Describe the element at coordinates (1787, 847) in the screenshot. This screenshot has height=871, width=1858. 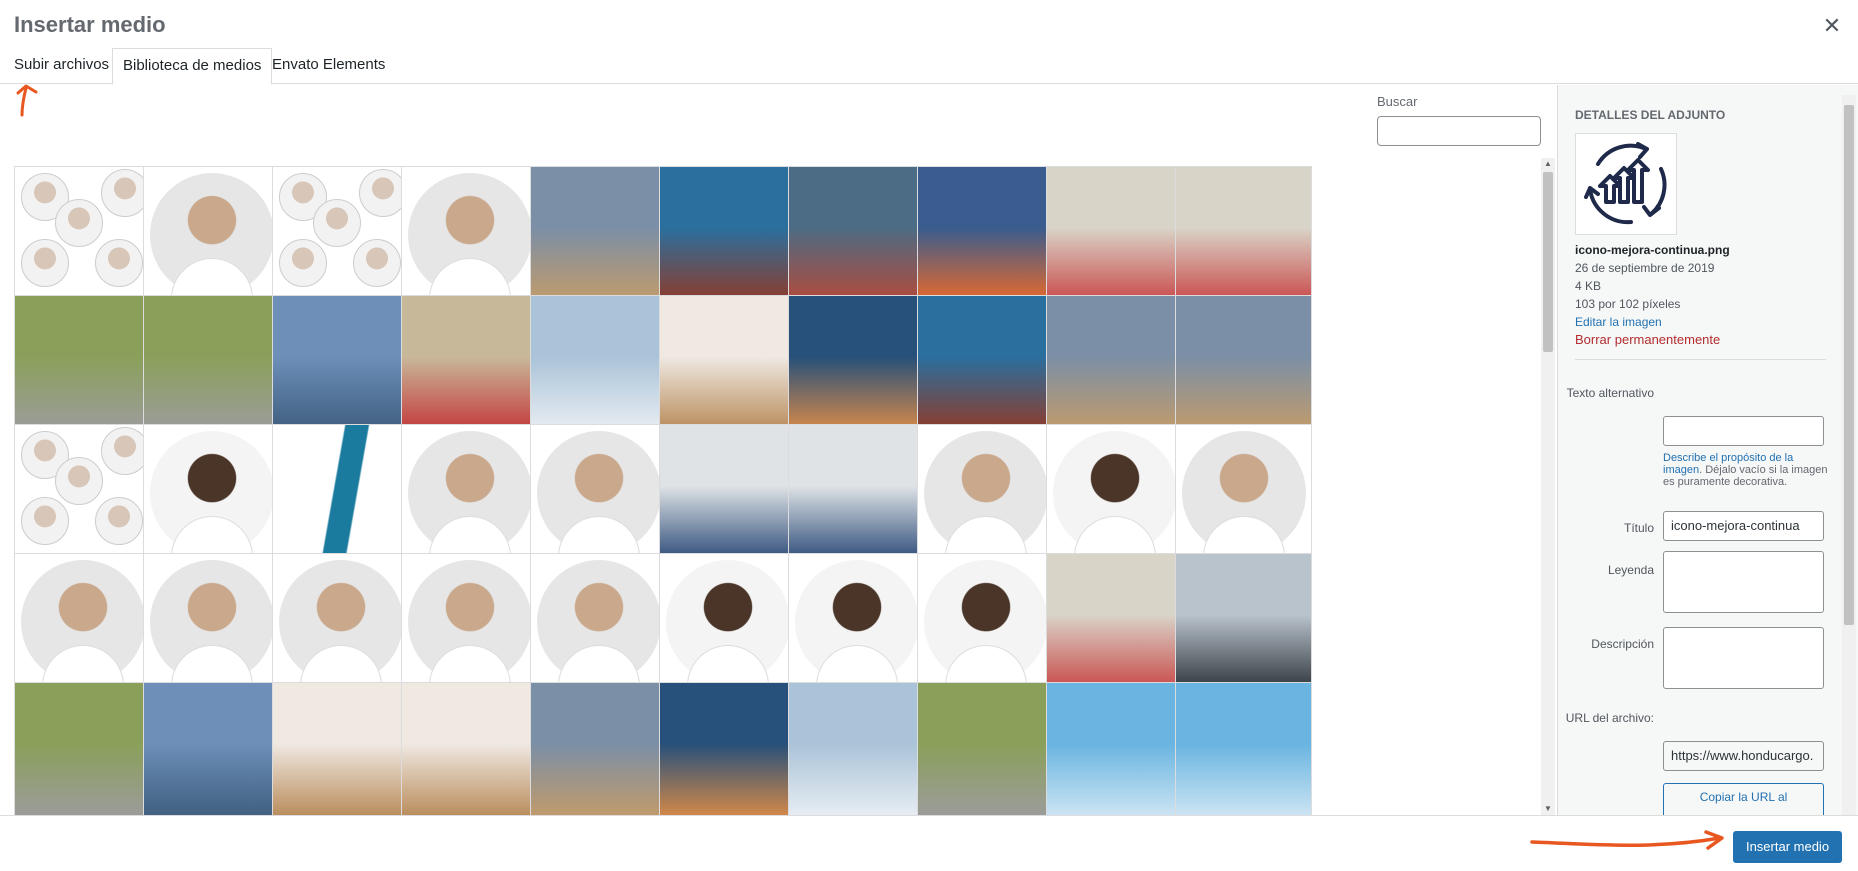
I see `insert-media-button: Insertar medio` at that location.